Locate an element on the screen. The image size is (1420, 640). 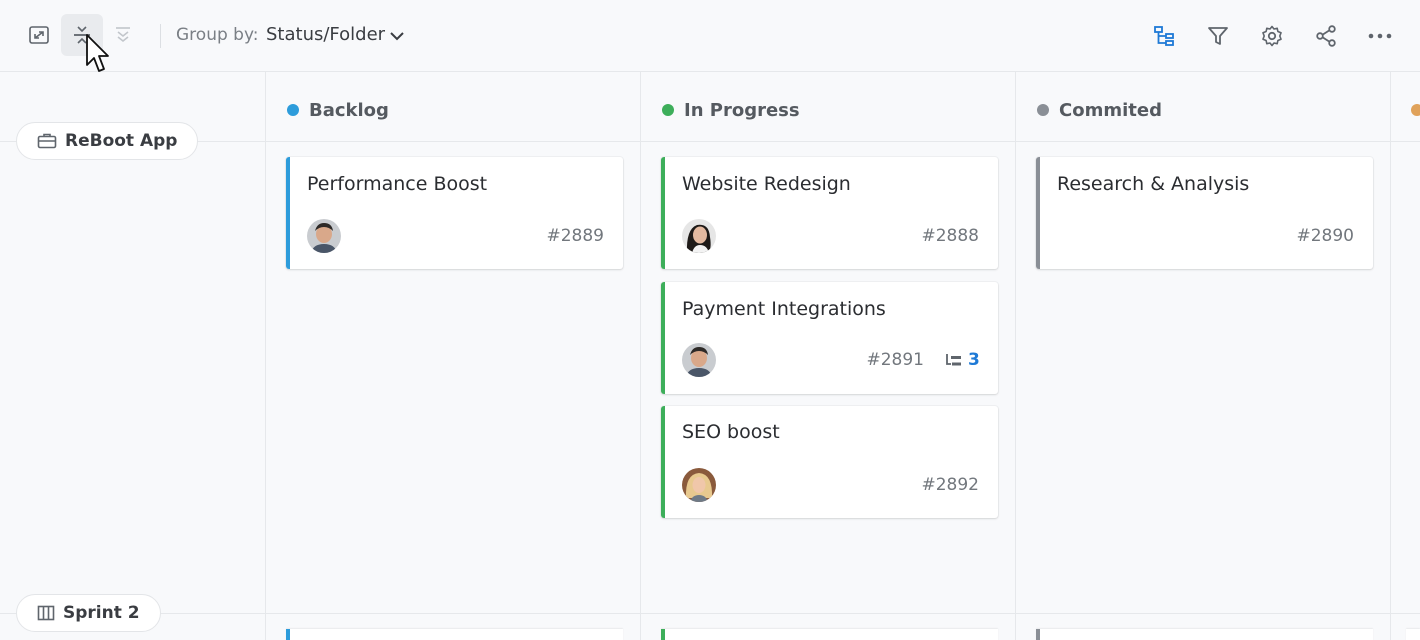
subtask-count: 3 is located at coordinates (962, 360).